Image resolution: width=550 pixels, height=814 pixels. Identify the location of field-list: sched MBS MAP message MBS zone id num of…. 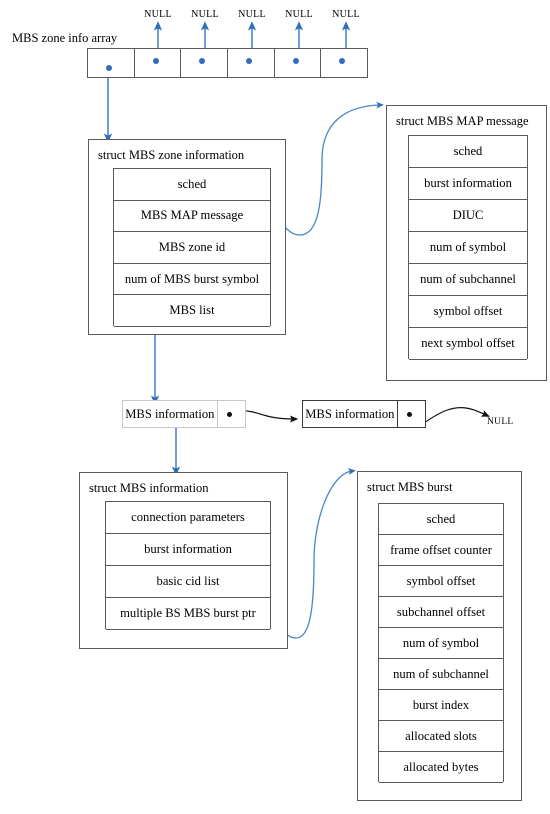
(192, 247).